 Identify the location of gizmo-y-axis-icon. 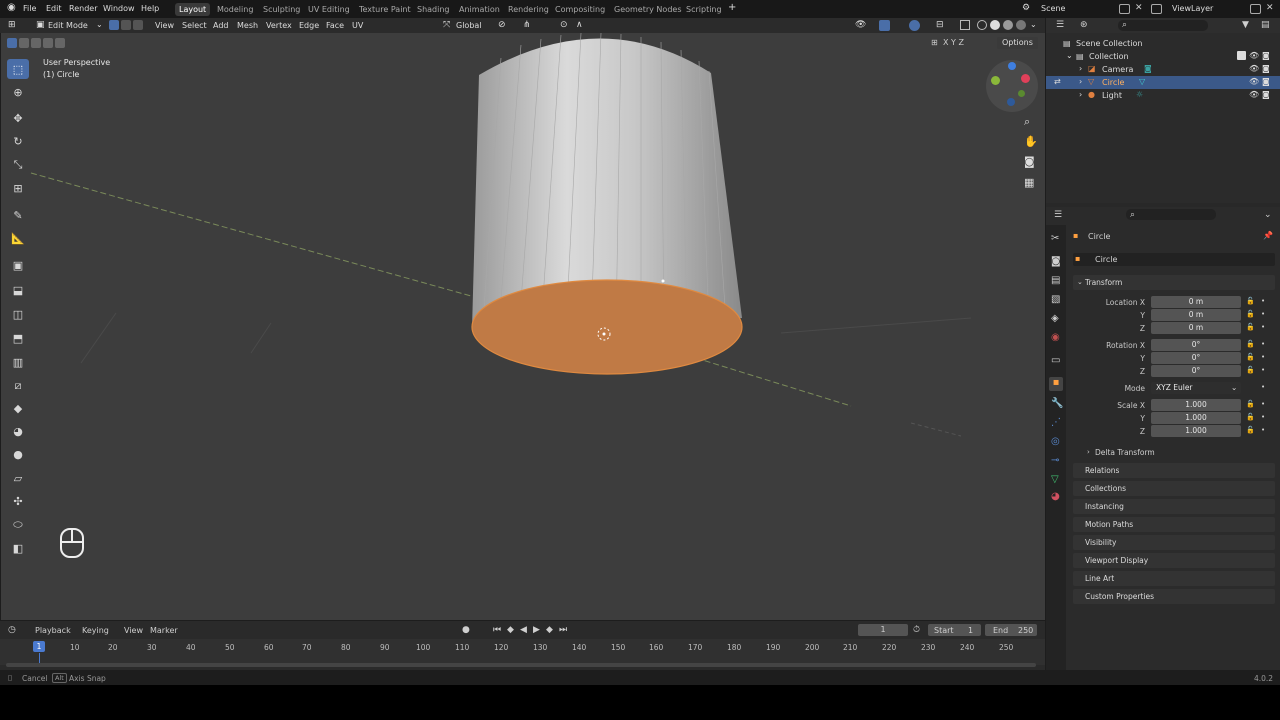
(995, 80).